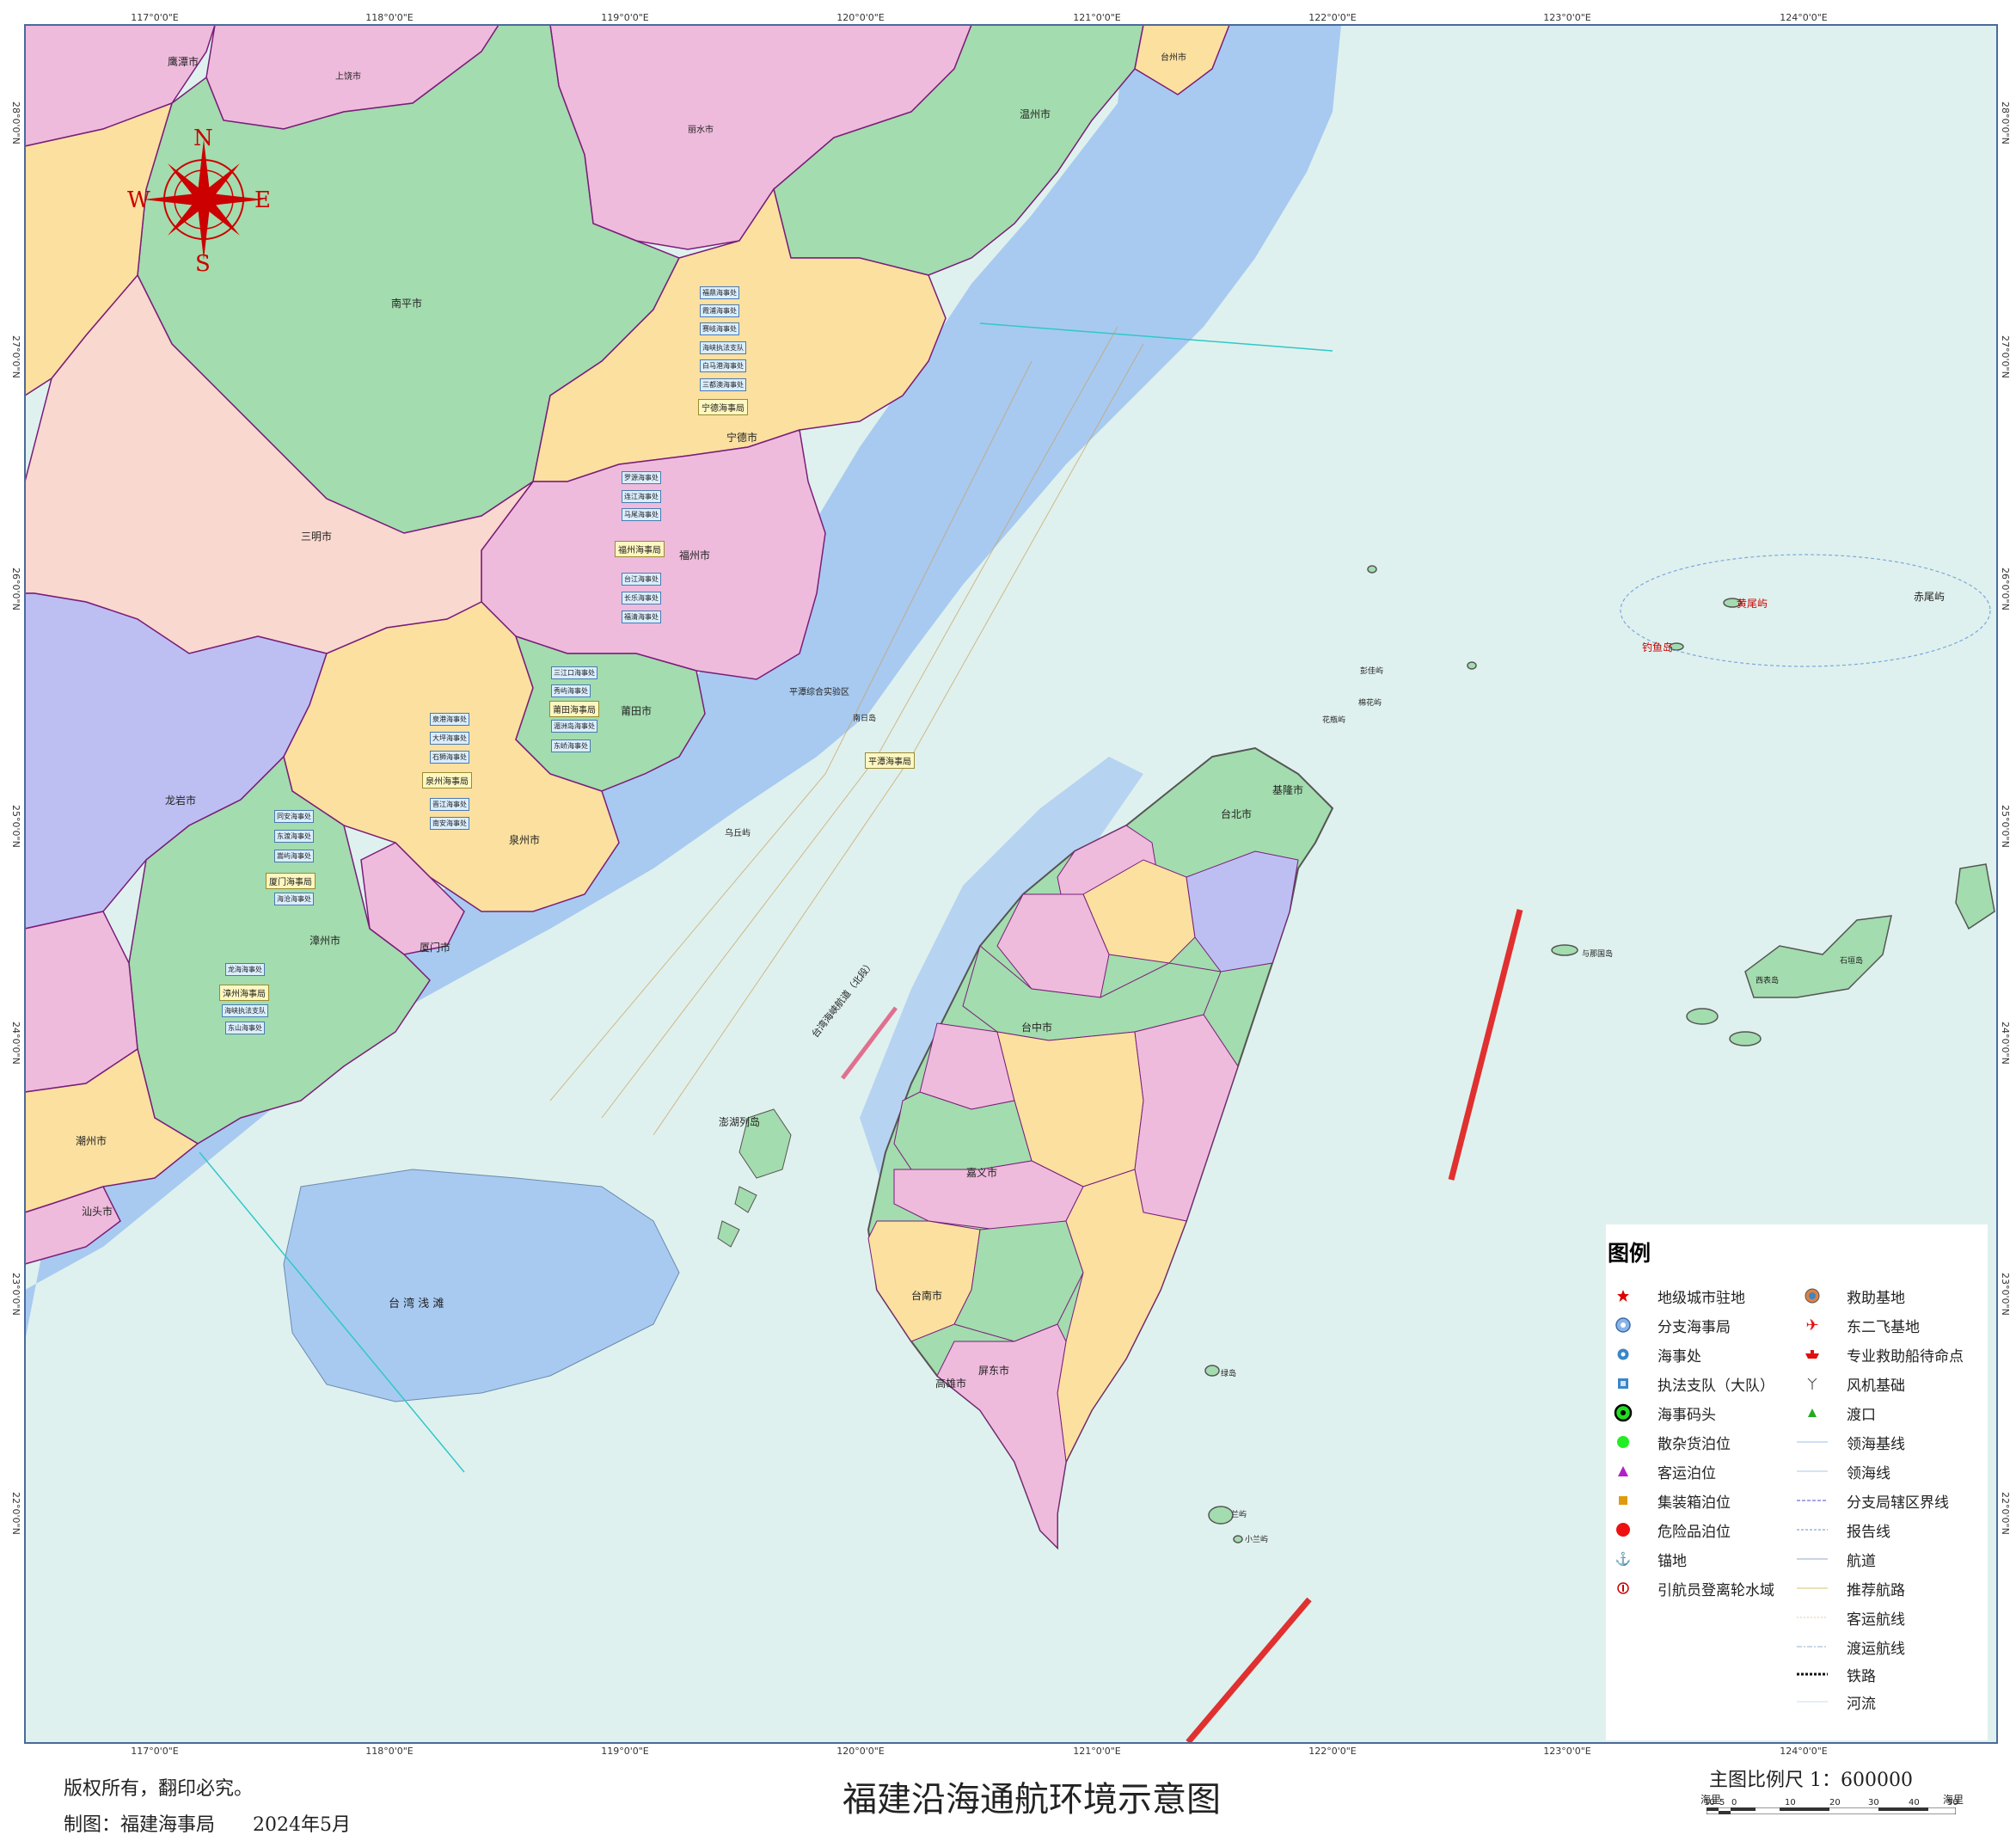 The width and height of the screenshot is (2016, 1841). What do you see at coordinates (1332, 17) in the screenshot?
I see `lon-label-122-top: 122°0'0"E` at bounding box center [1332, 17].